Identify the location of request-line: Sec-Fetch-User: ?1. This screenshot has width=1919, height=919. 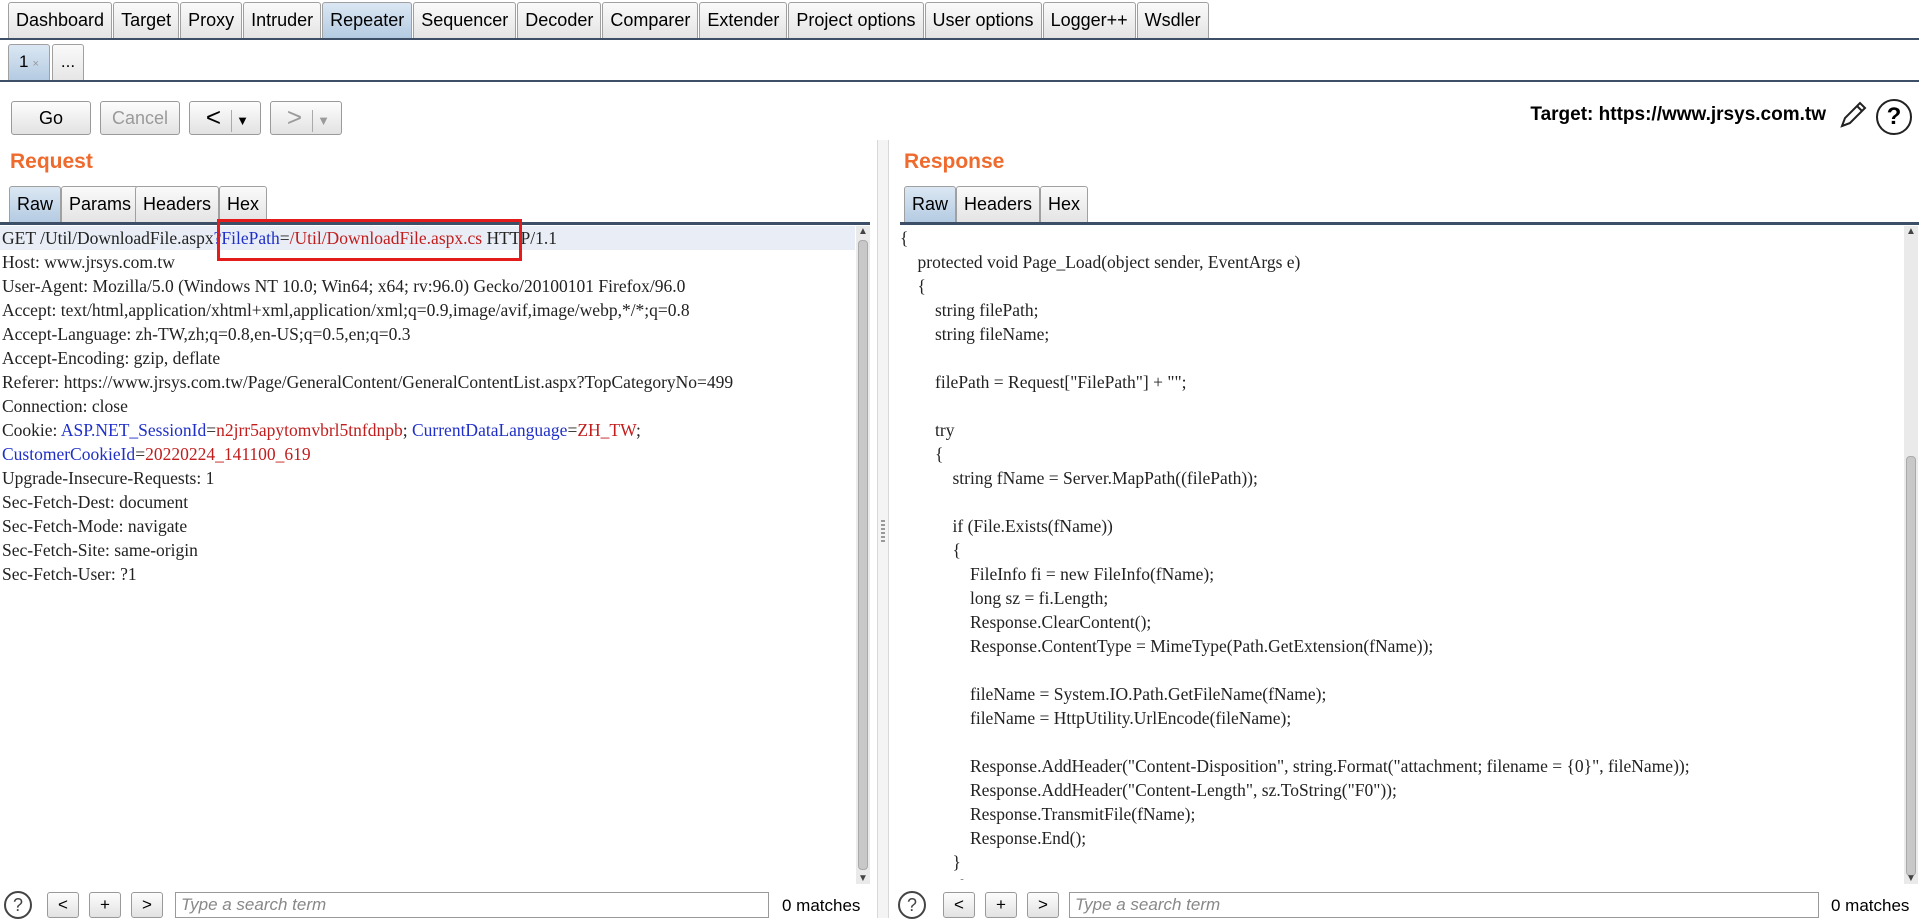
(427, 574).